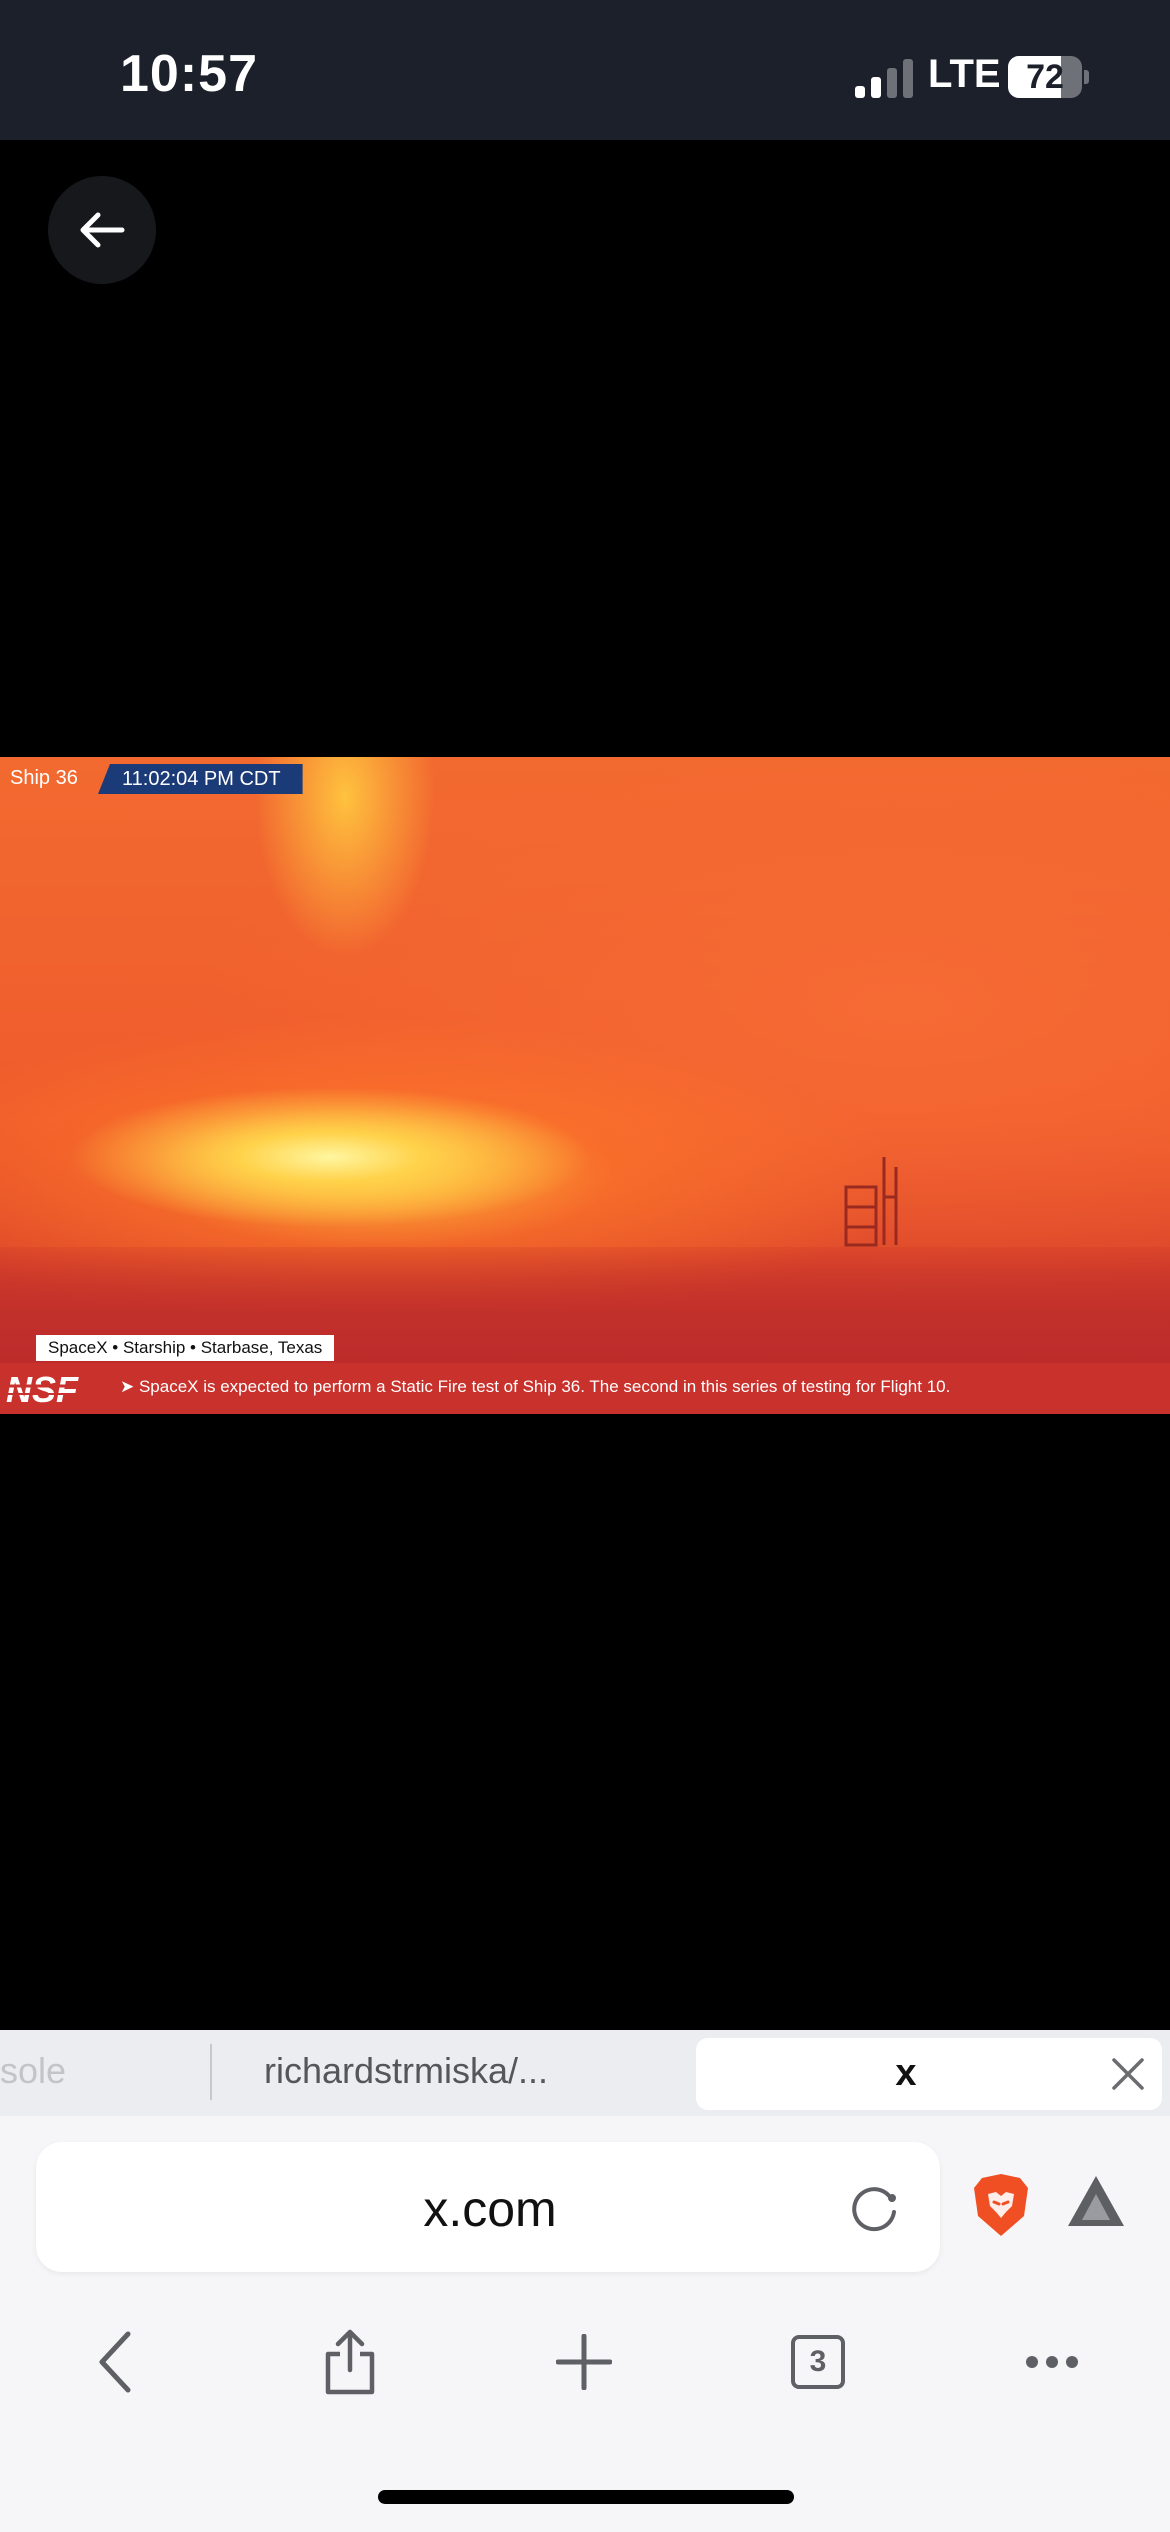 Image resolution: width=1170 pixels, height=2532 pixels. Describe the element at coordinates (211, 2072) in the screenshot. I see `tab-divider` at that location.